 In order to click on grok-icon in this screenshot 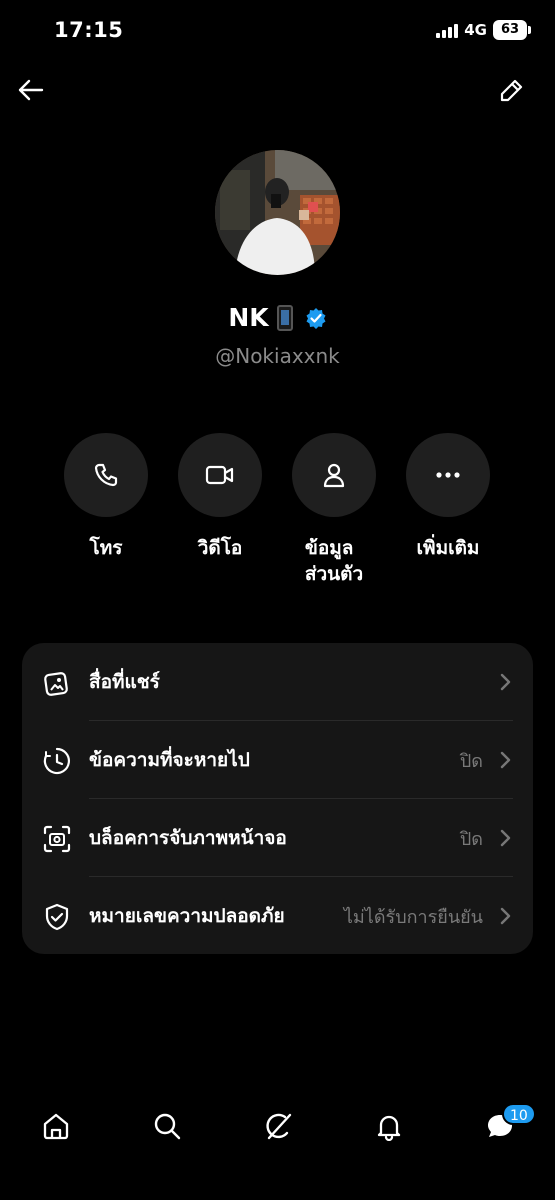, I will do `click(279, 1126)`.